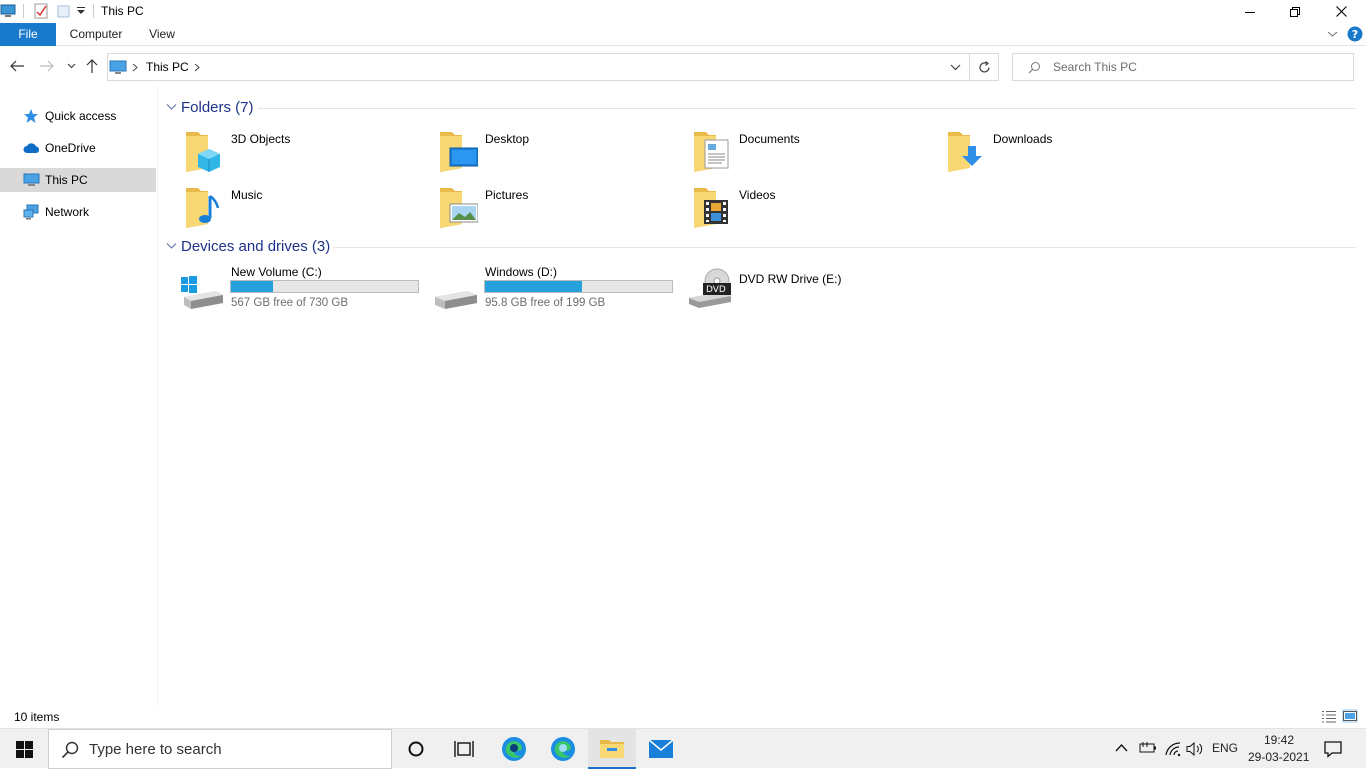  What do you see at coordinates (817, 153) in the screenshot?
I see `folder-documents: Documents` at bounding box center [817, 153].